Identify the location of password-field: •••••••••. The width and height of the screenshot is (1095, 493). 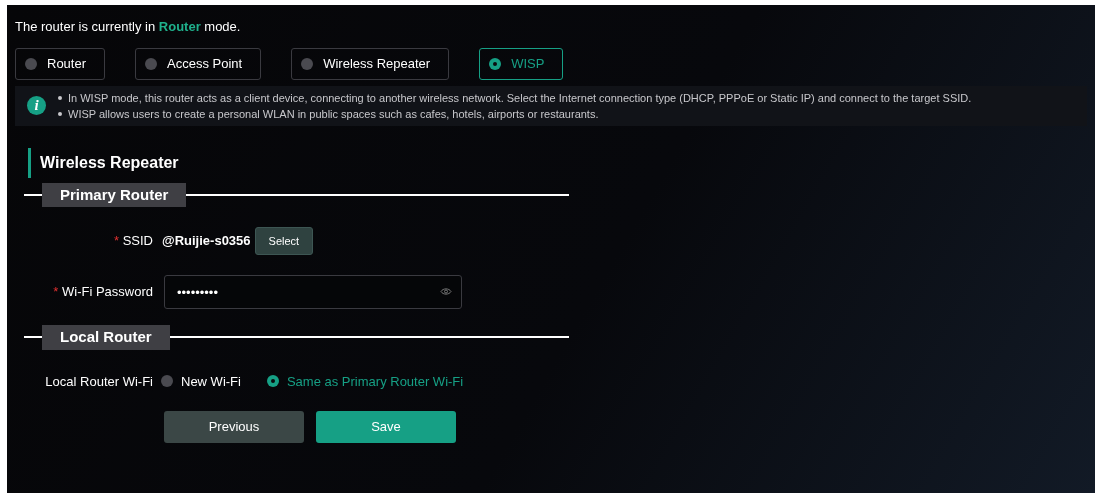
(313, 292).